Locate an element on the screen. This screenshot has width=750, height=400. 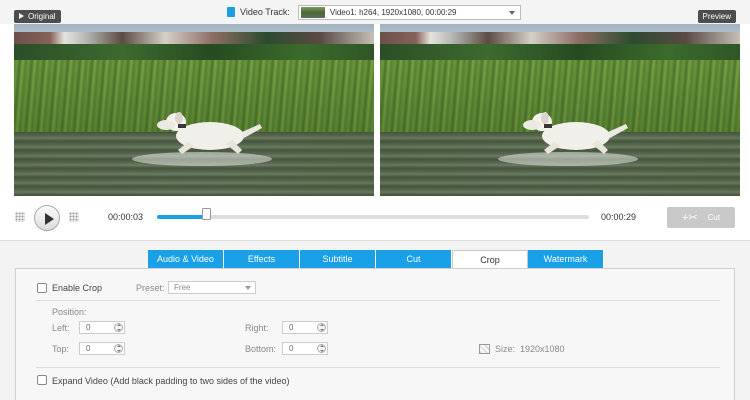
original-label: Original is located at coordinates (37, 16).